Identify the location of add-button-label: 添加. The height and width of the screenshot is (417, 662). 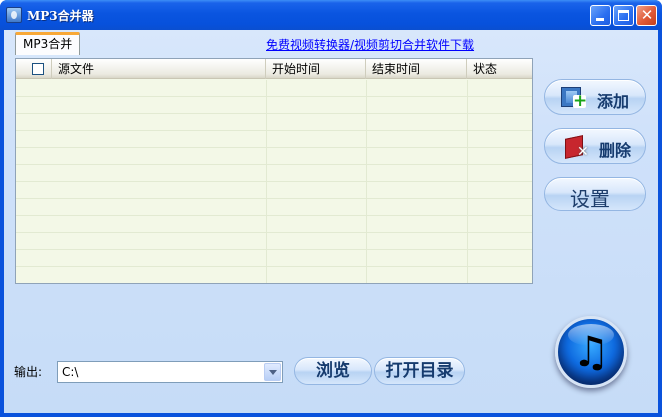
(613, 101).